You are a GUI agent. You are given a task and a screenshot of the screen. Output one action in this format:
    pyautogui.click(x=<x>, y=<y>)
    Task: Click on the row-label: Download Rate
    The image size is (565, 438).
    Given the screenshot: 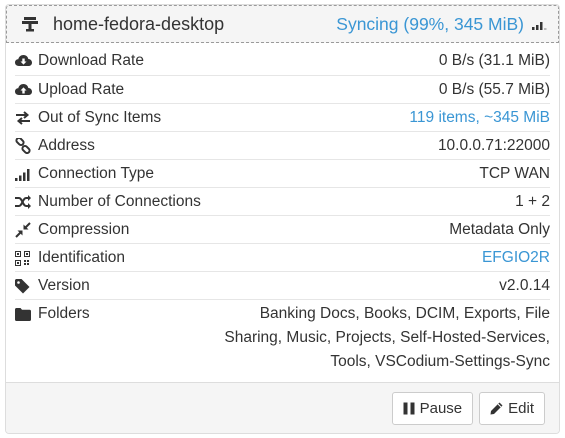 What is the action you would take?
    pyautogui.click(x=91, y=60)
    